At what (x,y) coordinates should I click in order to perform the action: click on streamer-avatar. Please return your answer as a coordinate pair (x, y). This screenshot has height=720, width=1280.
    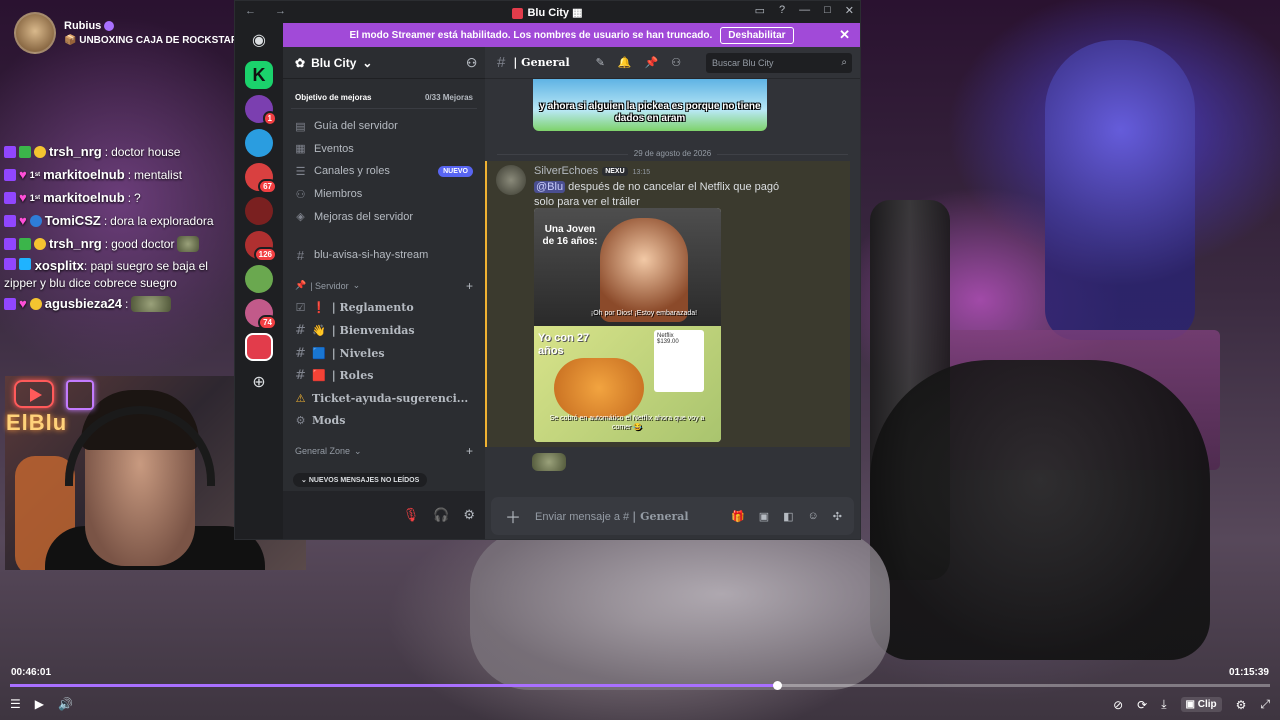
    Looking at the image, I should click on (35, 33).